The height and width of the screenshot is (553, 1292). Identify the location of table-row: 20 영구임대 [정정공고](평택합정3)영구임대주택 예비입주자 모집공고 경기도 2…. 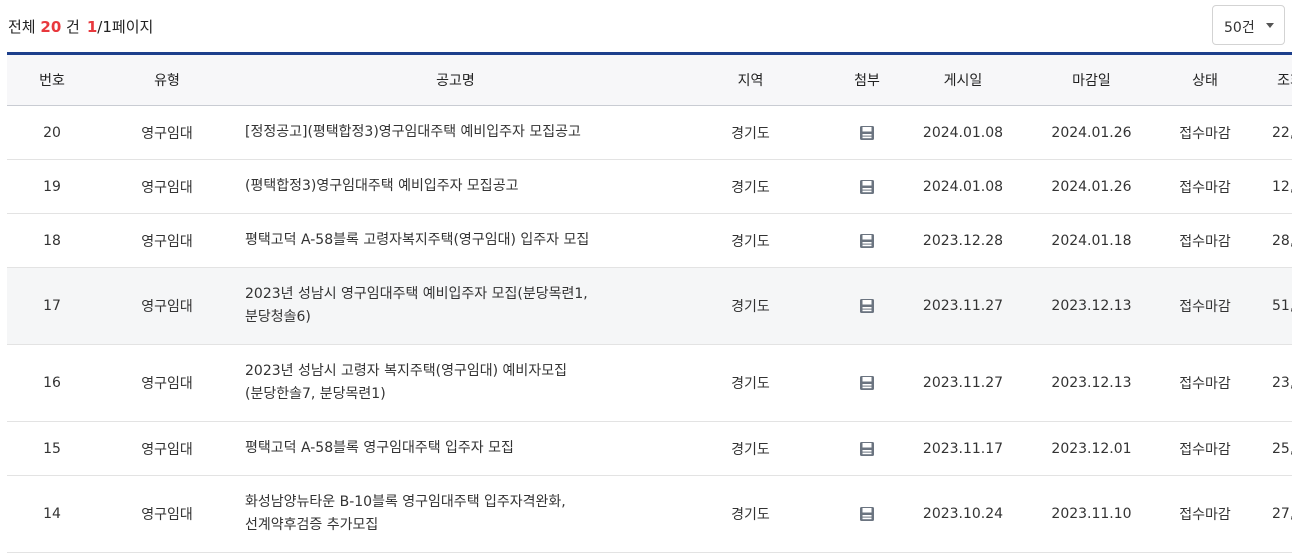
(649, 132).